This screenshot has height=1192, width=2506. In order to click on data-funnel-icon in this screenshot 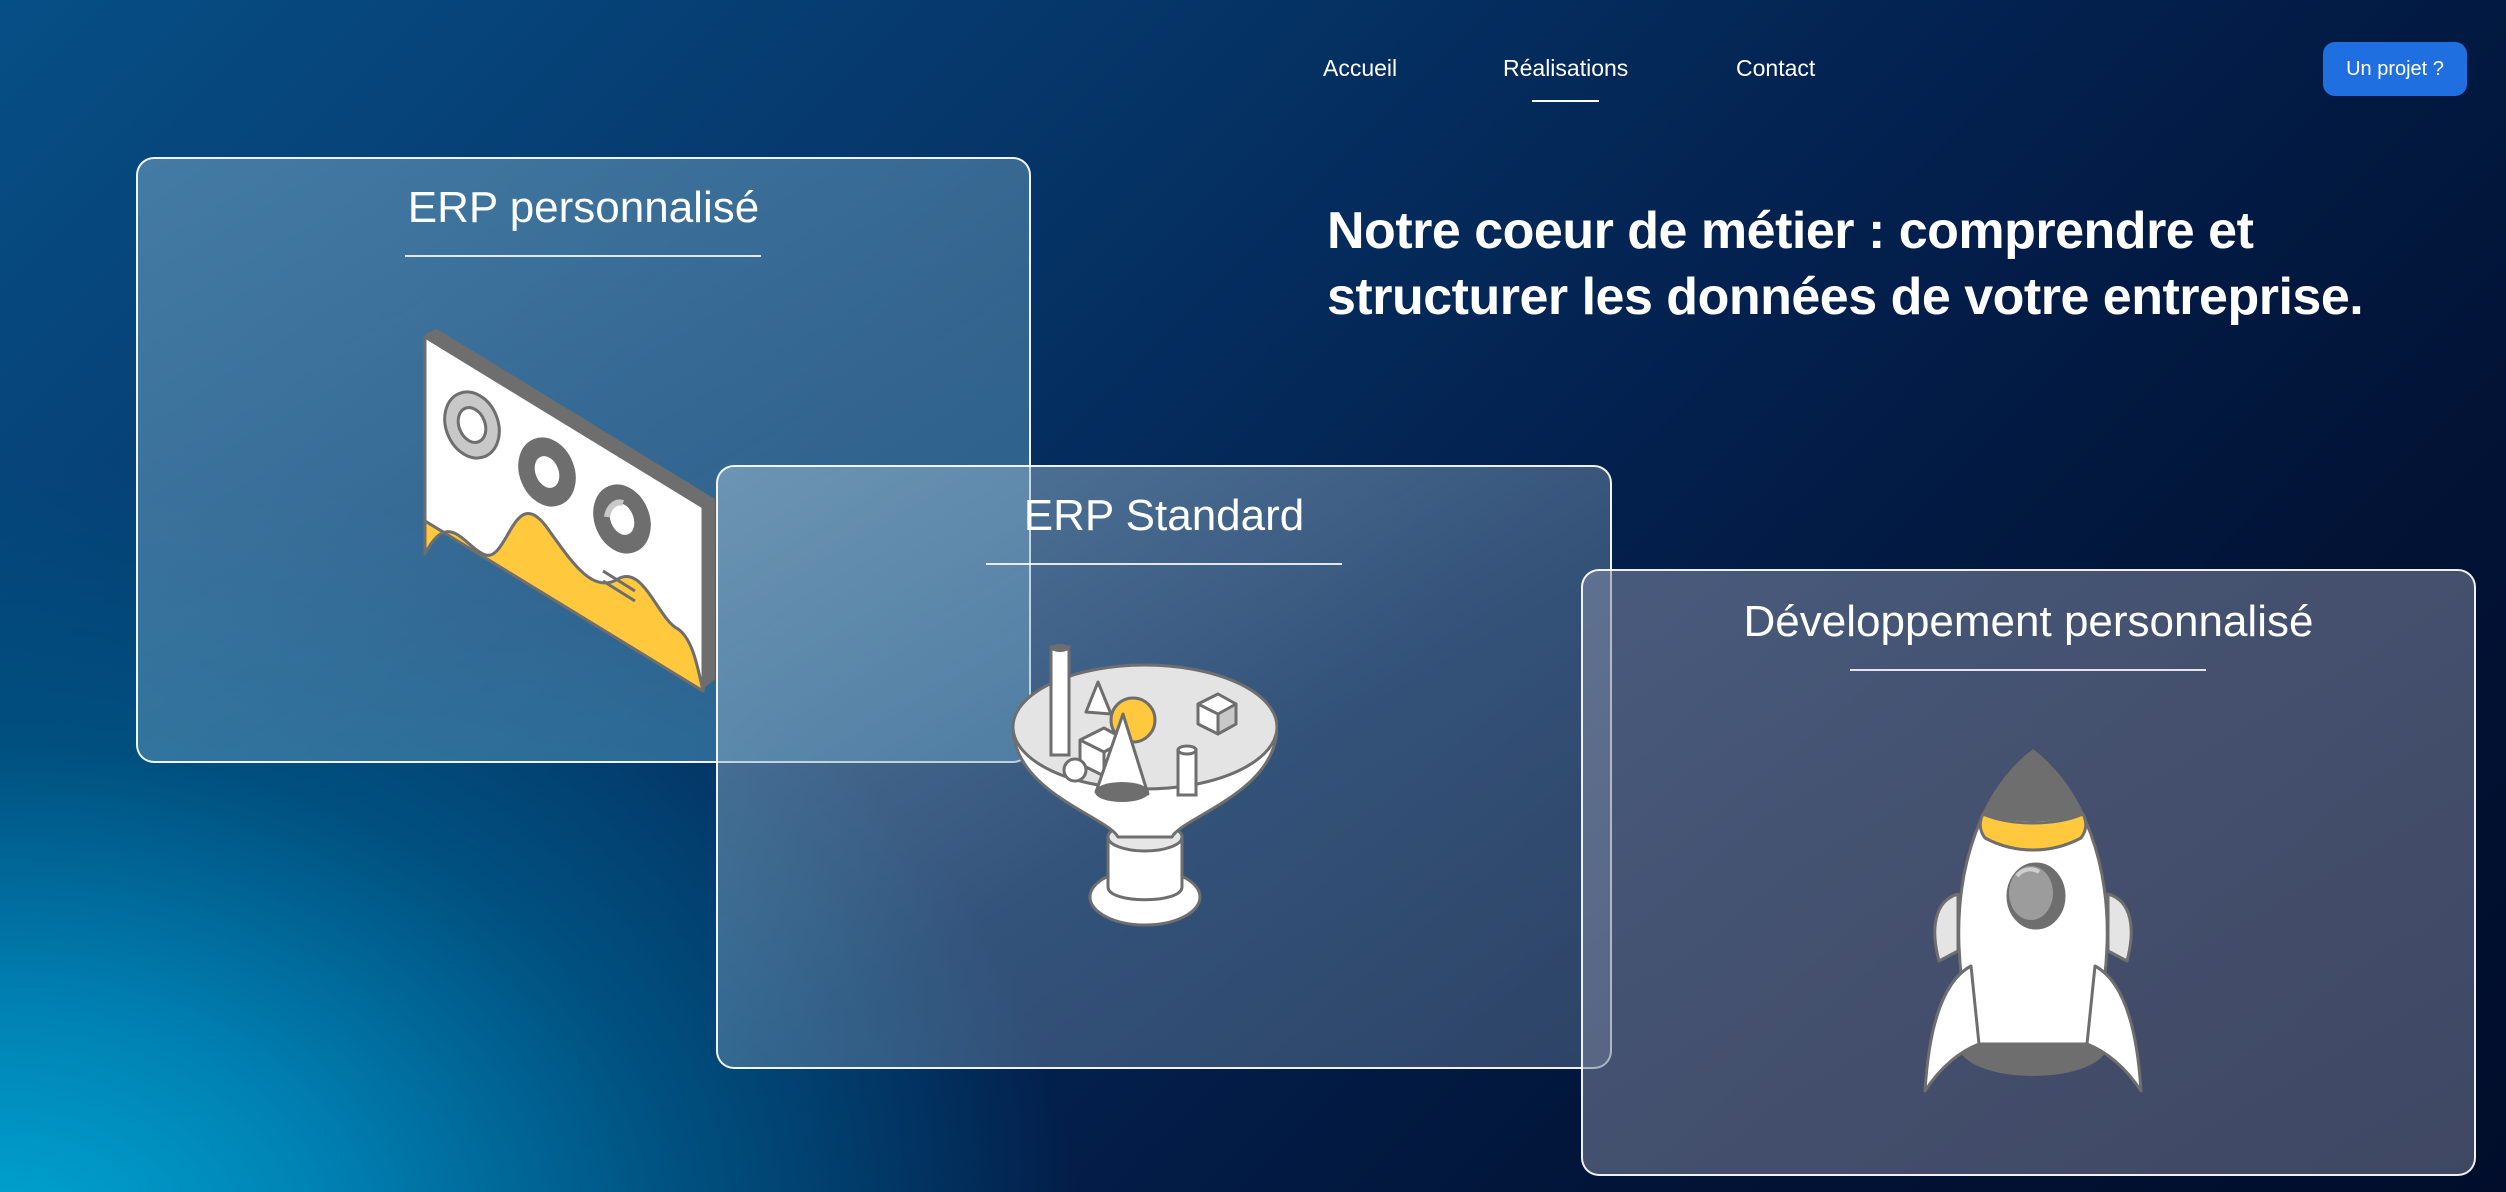, I will do `click(1144, 785)`.